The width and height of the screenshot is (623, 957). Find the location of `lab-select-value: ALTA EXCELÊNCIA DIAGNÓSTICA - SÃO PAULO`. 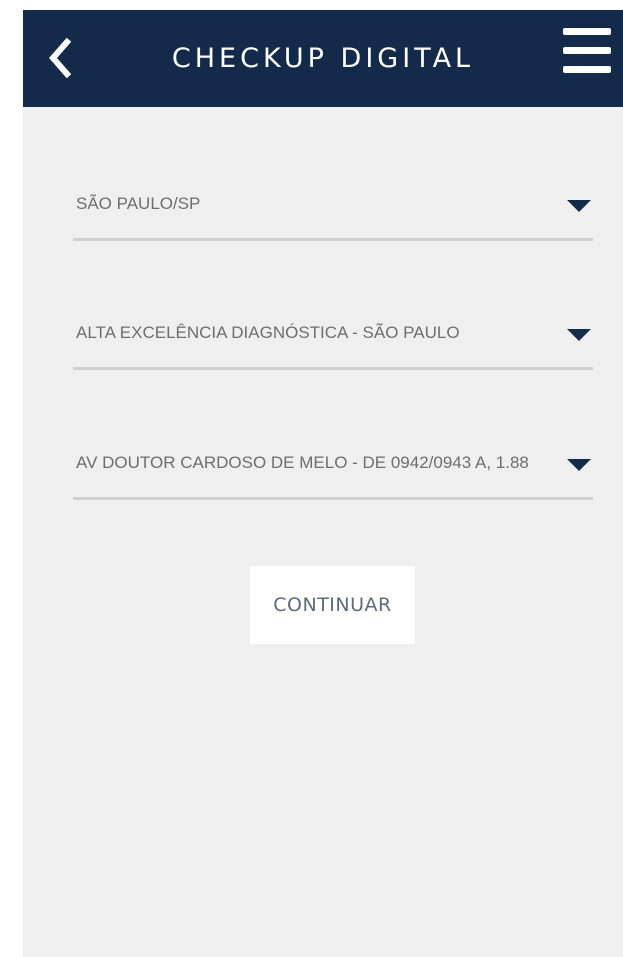

lab-select-value: ALTA EXCELÊNCIA DIAGNÓSTICA - SÃO PAULO is located at coordinates (268, 332).